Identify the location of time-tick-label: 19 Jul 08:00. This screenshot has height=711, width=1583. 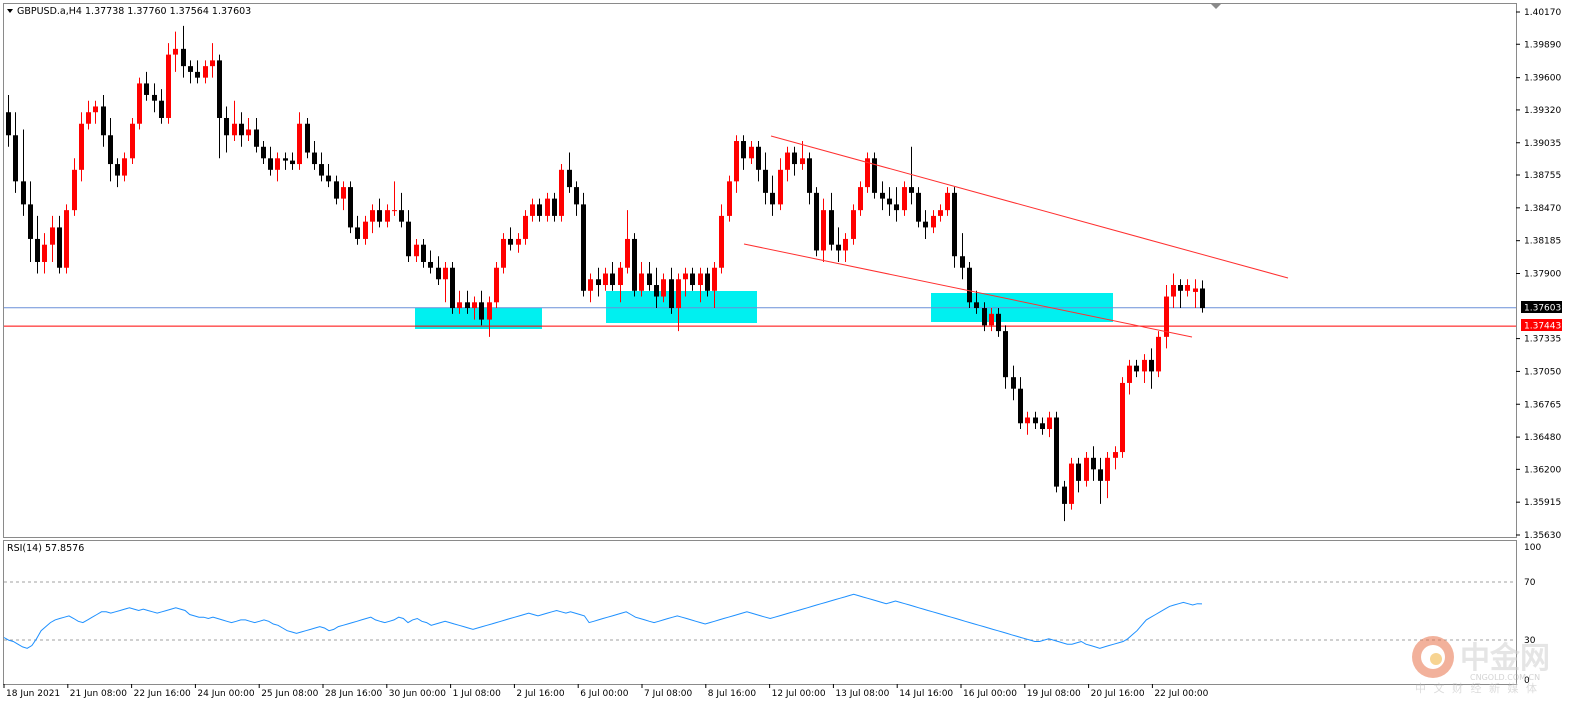
(1054, 694).